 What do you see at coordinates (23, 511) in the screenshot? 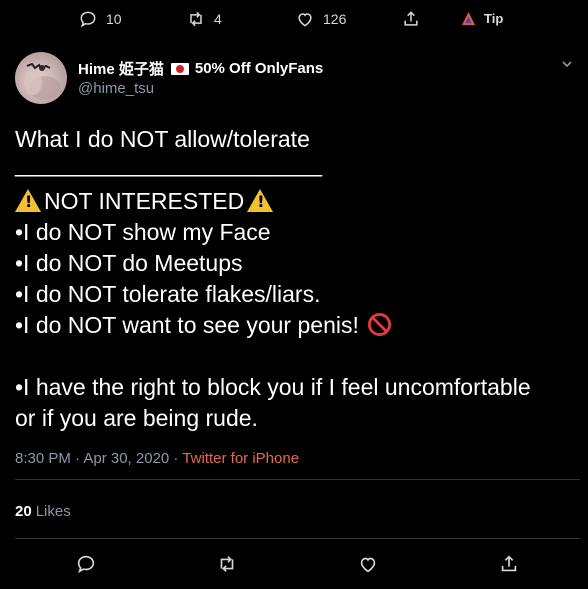
I see `likes-count: 20` at bounding box center [23, 511].